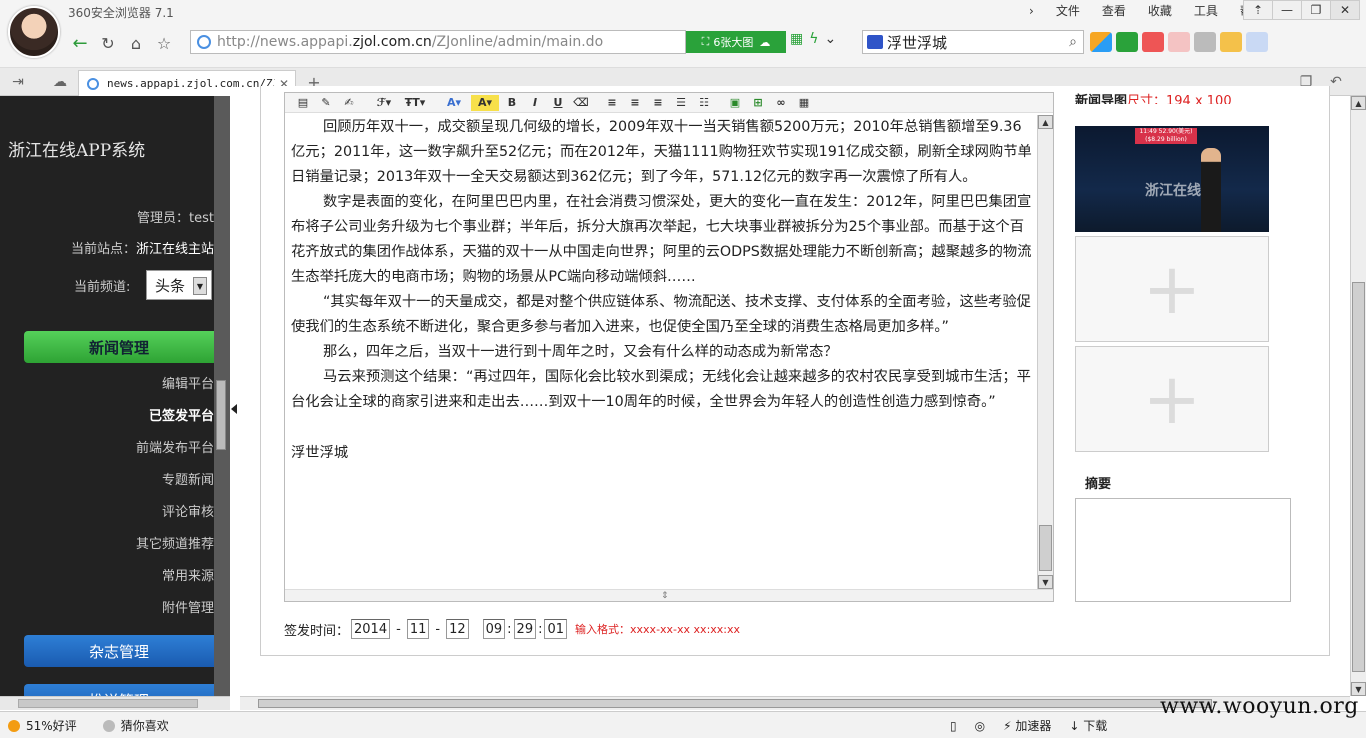 The image size is (1366, 738). I want to click on sidebar-item-other-channel: 其它频道推荐, so click(175, 542).